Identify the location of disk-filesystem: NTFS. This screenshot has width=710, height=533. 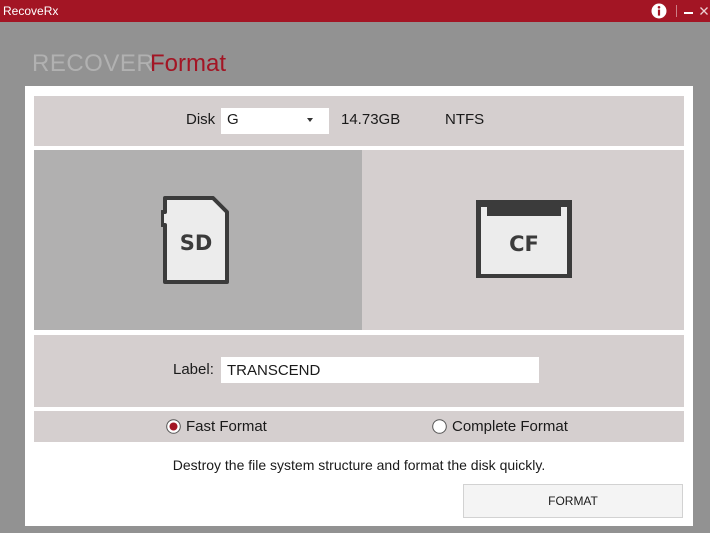
(465, 119).